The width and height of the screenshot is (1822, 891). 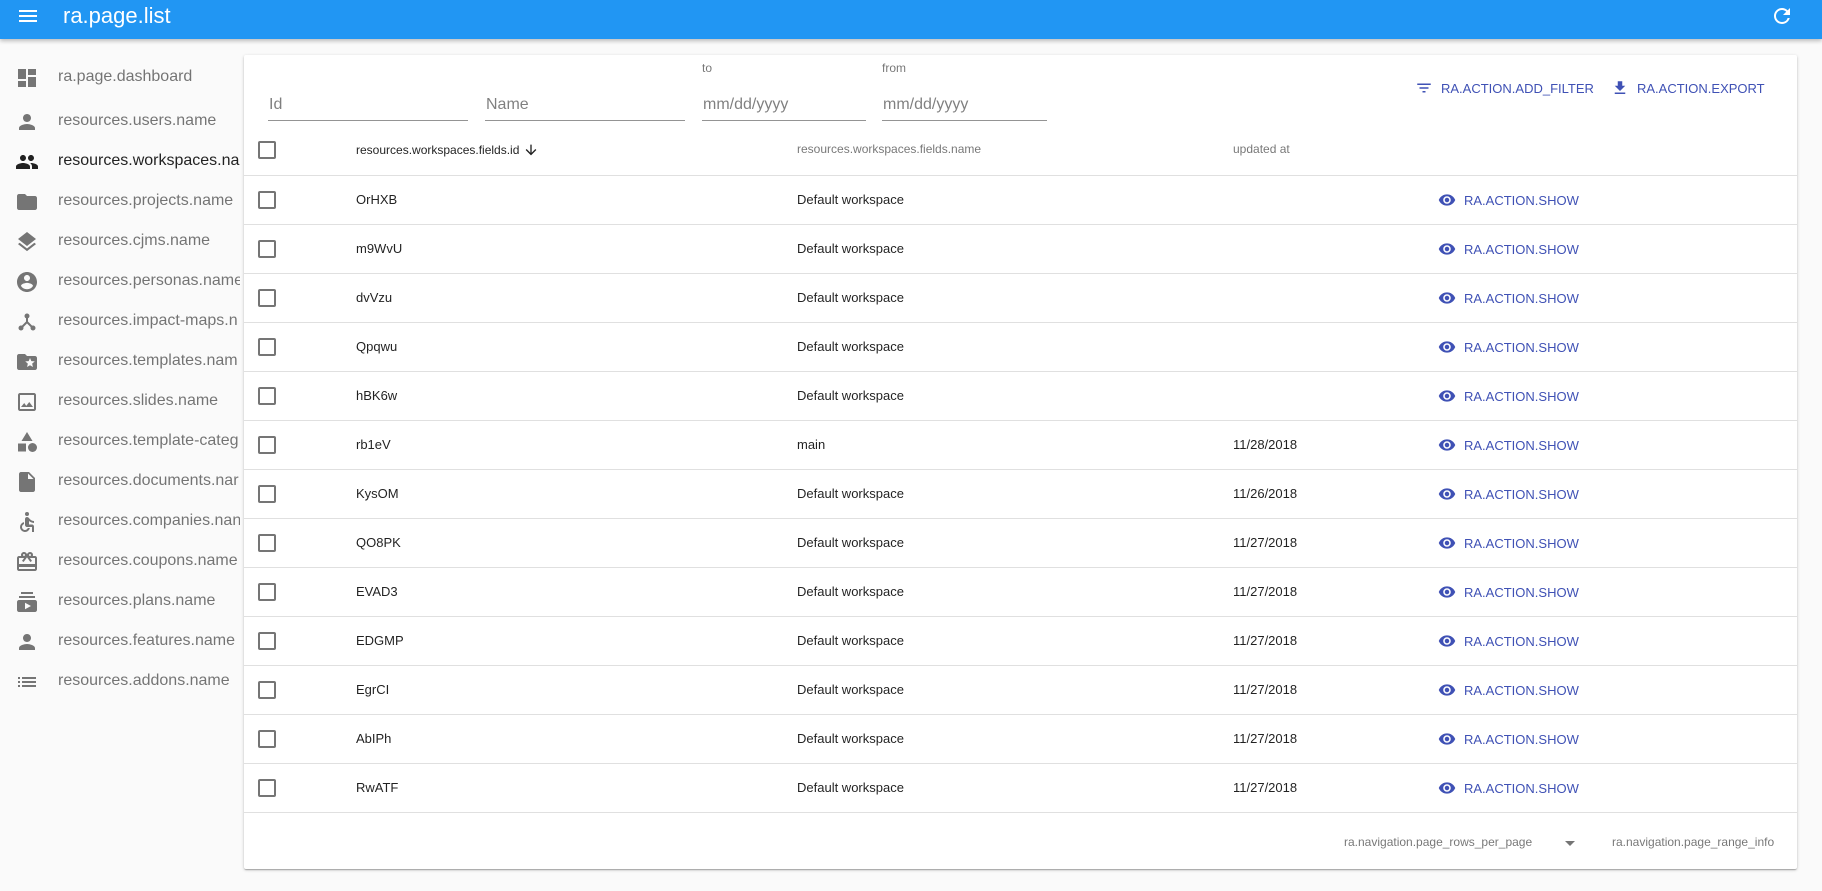 What do you see at coordinates (964, 105) in the screenshot?
I see `from-date-input` at bounding box center [964, 105].